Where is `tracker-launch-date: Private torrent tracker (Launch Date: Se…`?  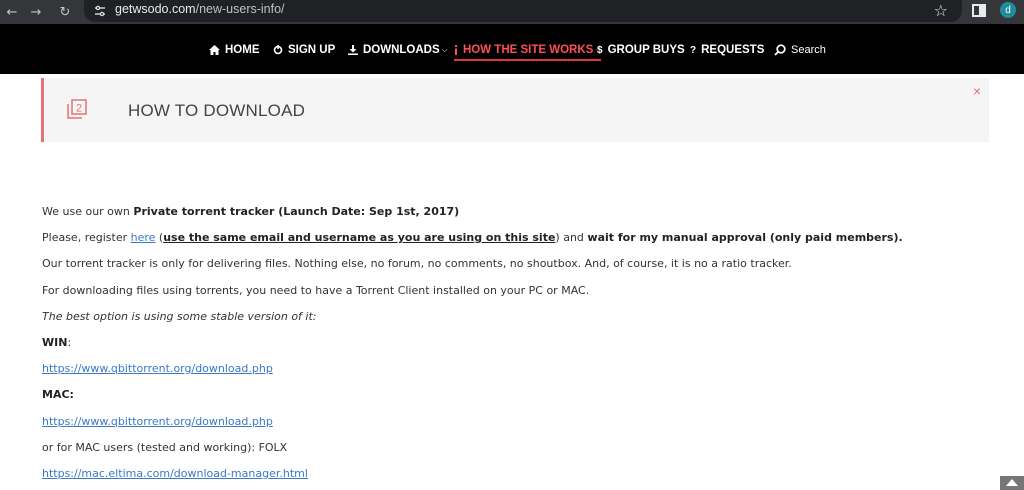 tracker-launch-date: Private torrent tracker (Launch Date: Se… is located at coordinates (296, 211).